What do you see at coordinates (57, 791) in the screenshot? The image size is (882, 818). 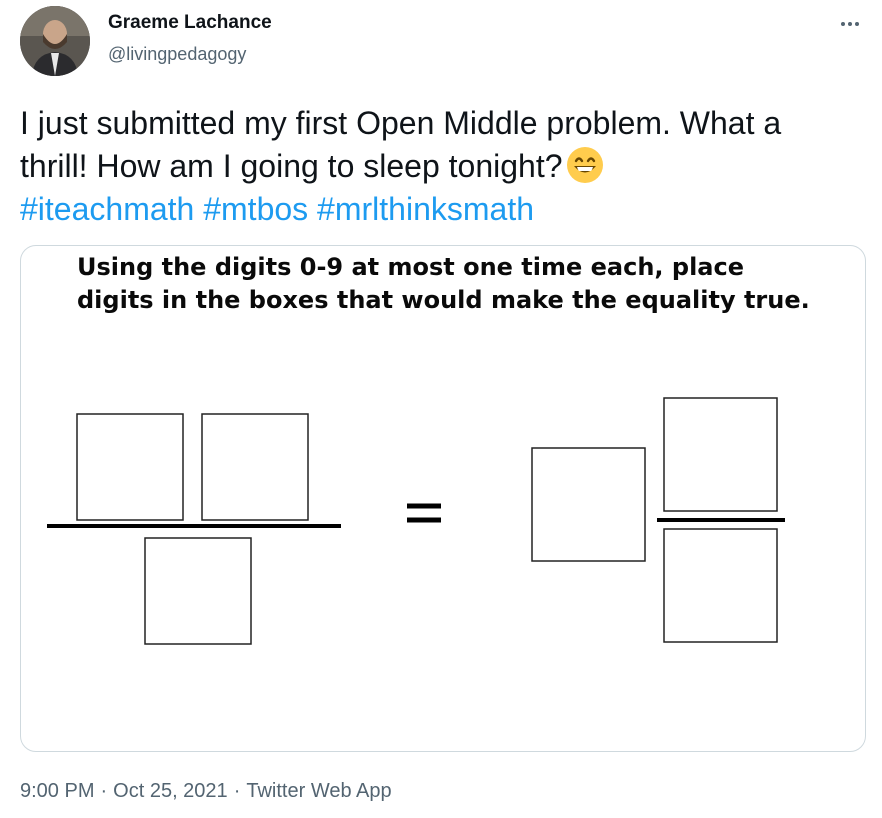 I see `tweet-time: 9:00 PM` at bounding box center [57, 791].